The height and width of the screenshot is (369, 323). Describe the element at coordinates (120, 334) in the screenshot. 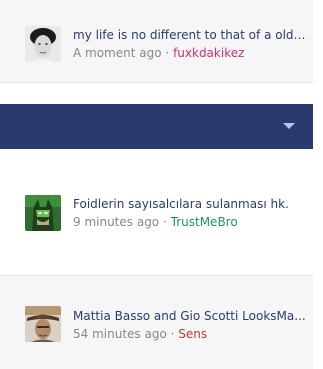

I see `post-time: 54 minutes ago` at that location.